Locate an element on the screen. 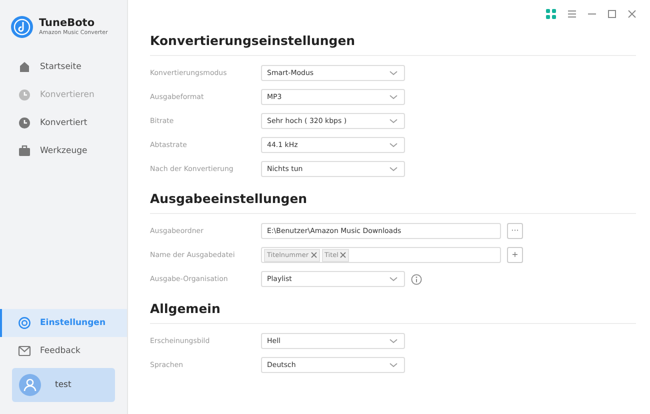 This screenshot has width=650, height=414. user-card: test is located at coordinates (63, 385).